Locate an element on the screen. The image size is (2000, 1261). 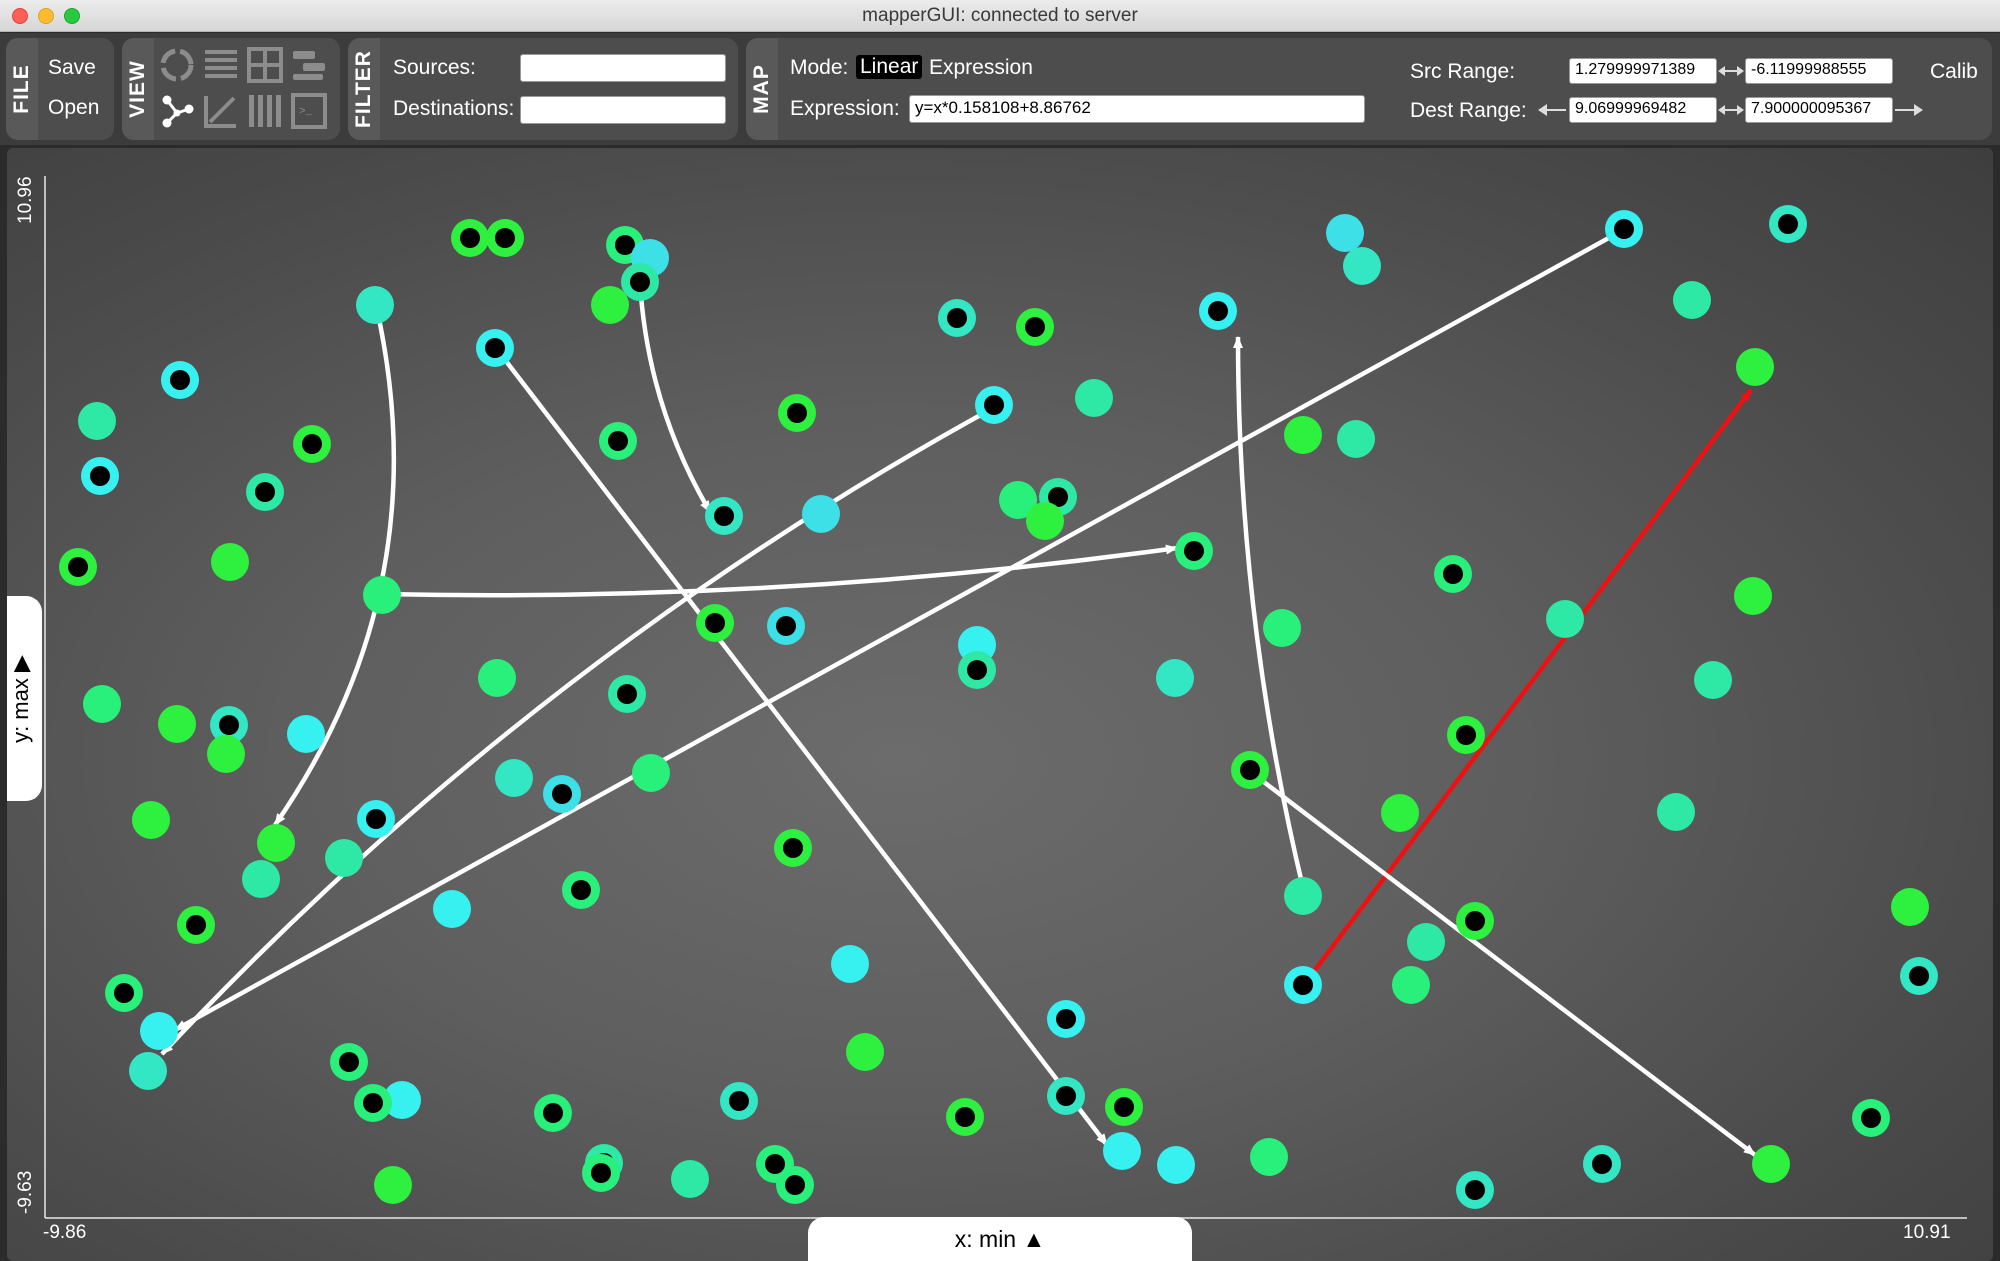
sources-filter-input is located at coordinates (623, 68).